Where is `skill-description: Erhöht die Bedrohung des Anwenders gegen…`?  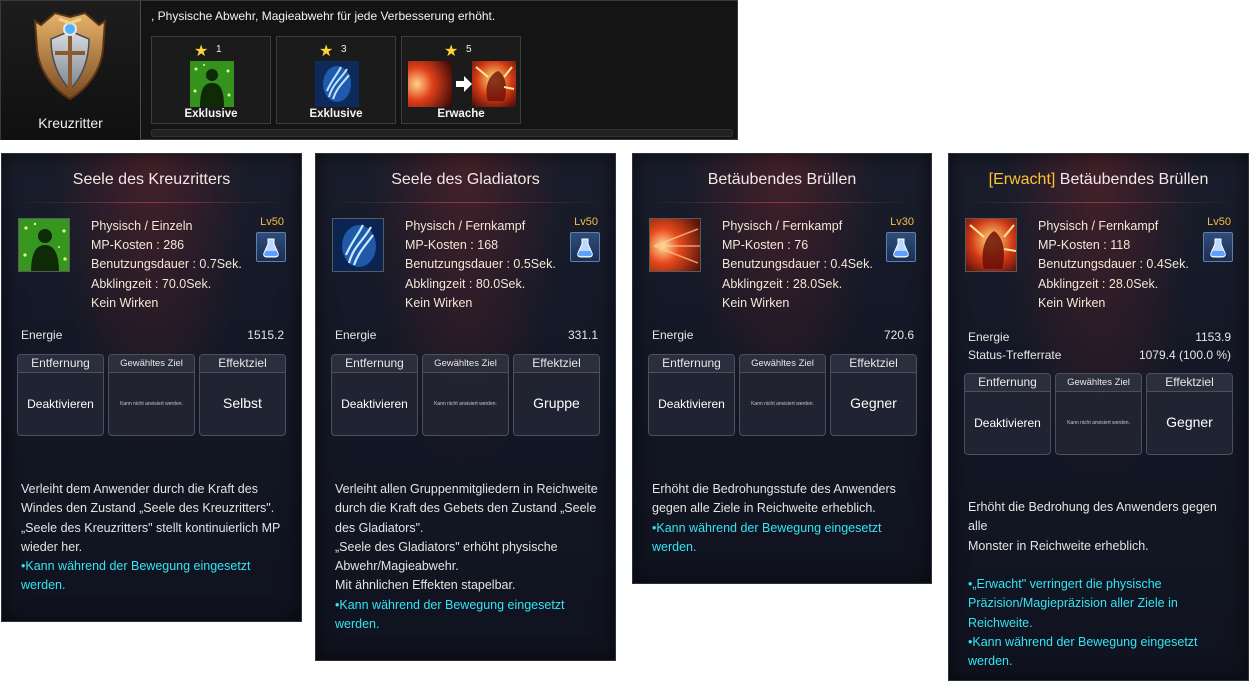
skill-description: Erhöht die Bedrohung des Anwenders gegen… is located at coordinates (1103, 585).